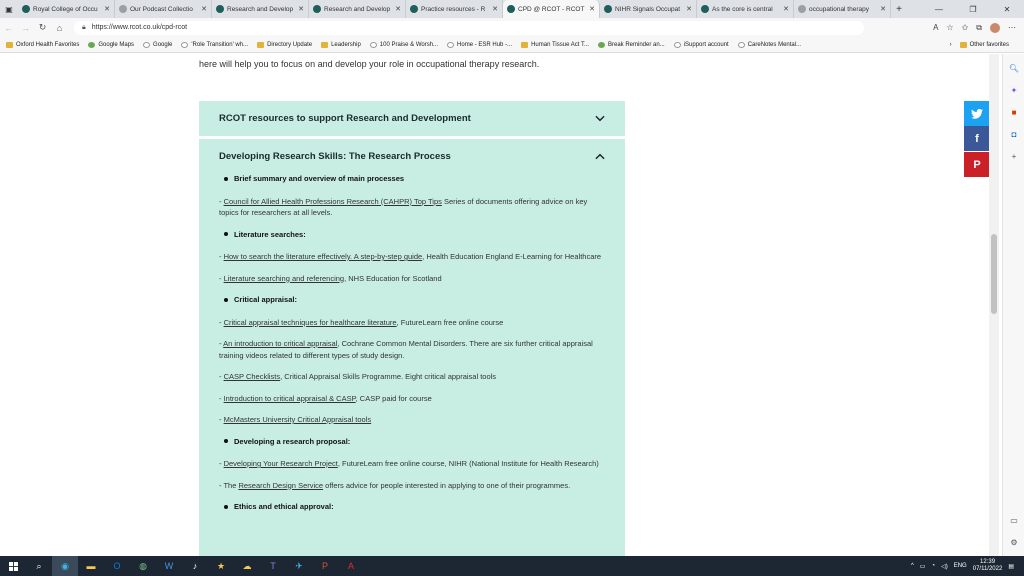 The image size is (1024, 576). Describe the element at coordinates (252, 376) in the screenshot. I see `resource-link: CASP Checklists` at that location.